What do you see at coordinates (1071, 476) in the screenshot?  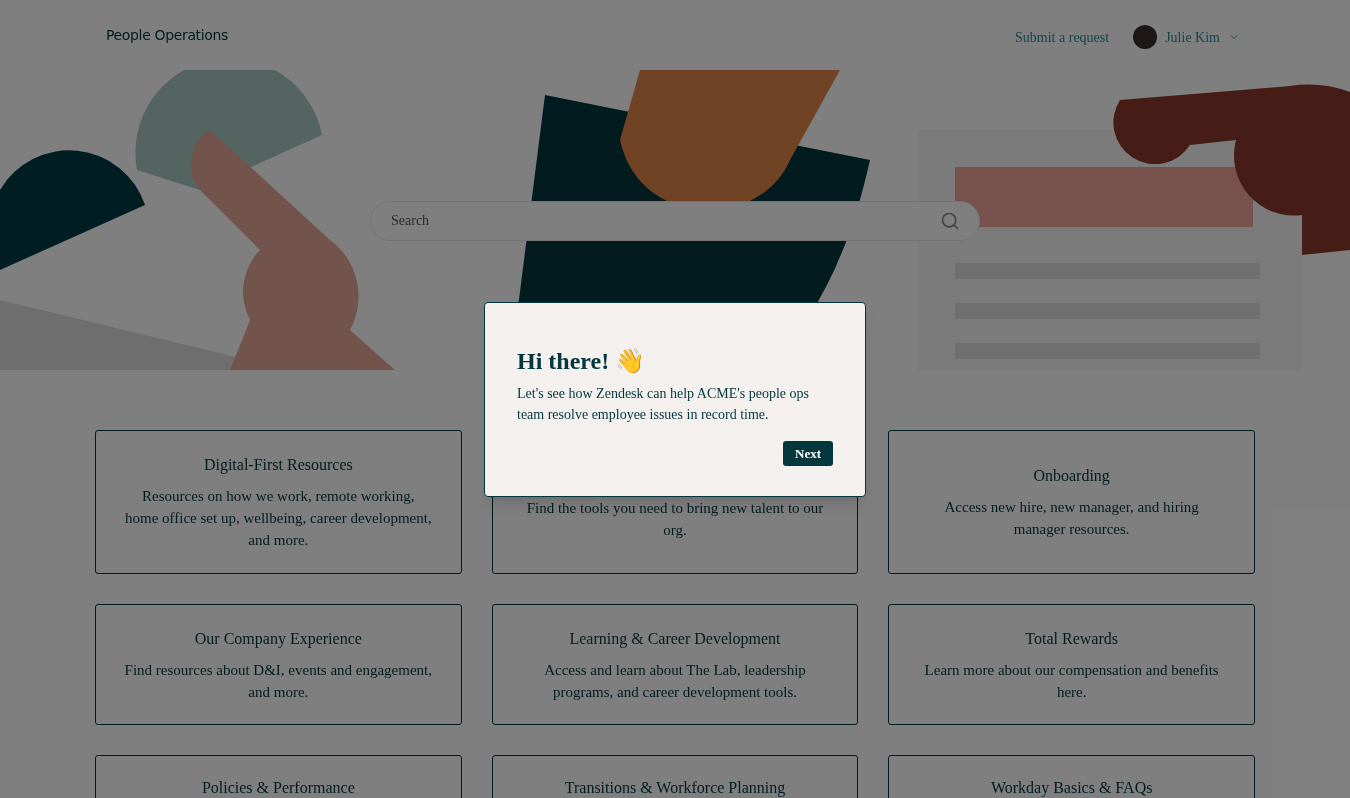 I see `category-title: Onboarding` at bounding box center [1071, 476].